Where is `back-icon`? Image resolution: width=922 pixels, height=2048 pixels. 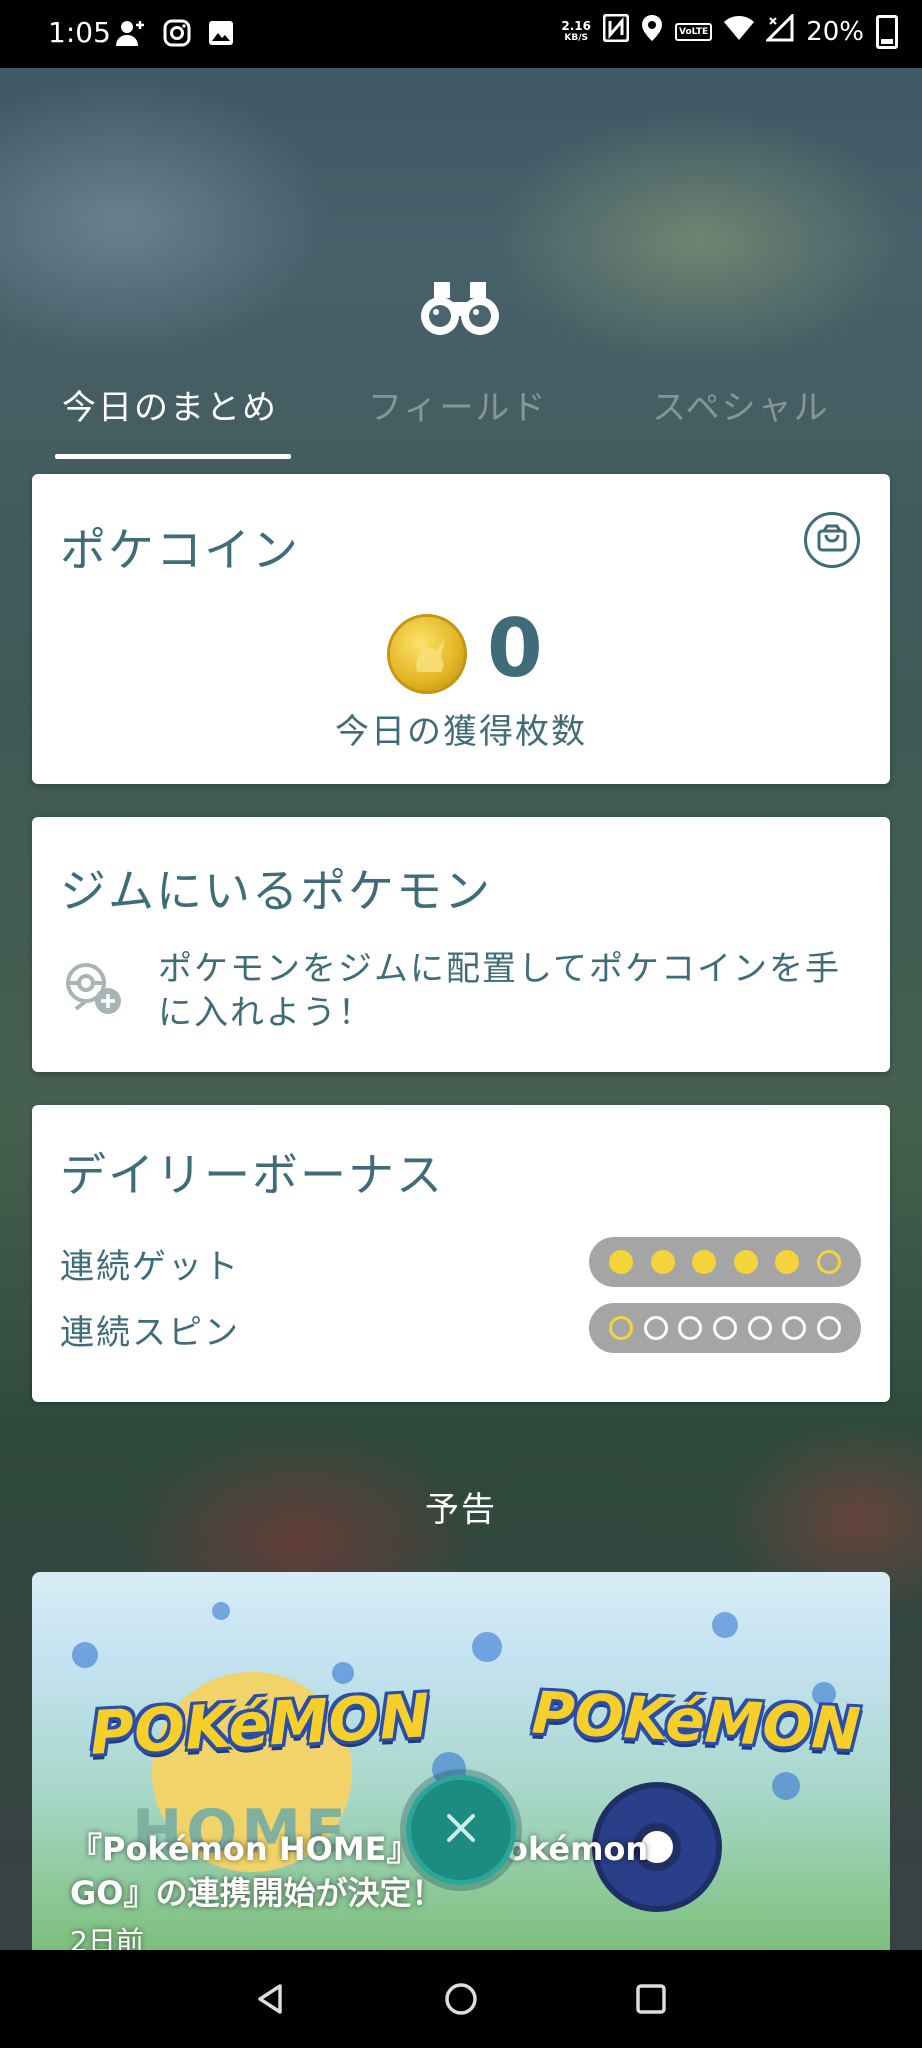 back-icon is located at coordinates (270, 1999).